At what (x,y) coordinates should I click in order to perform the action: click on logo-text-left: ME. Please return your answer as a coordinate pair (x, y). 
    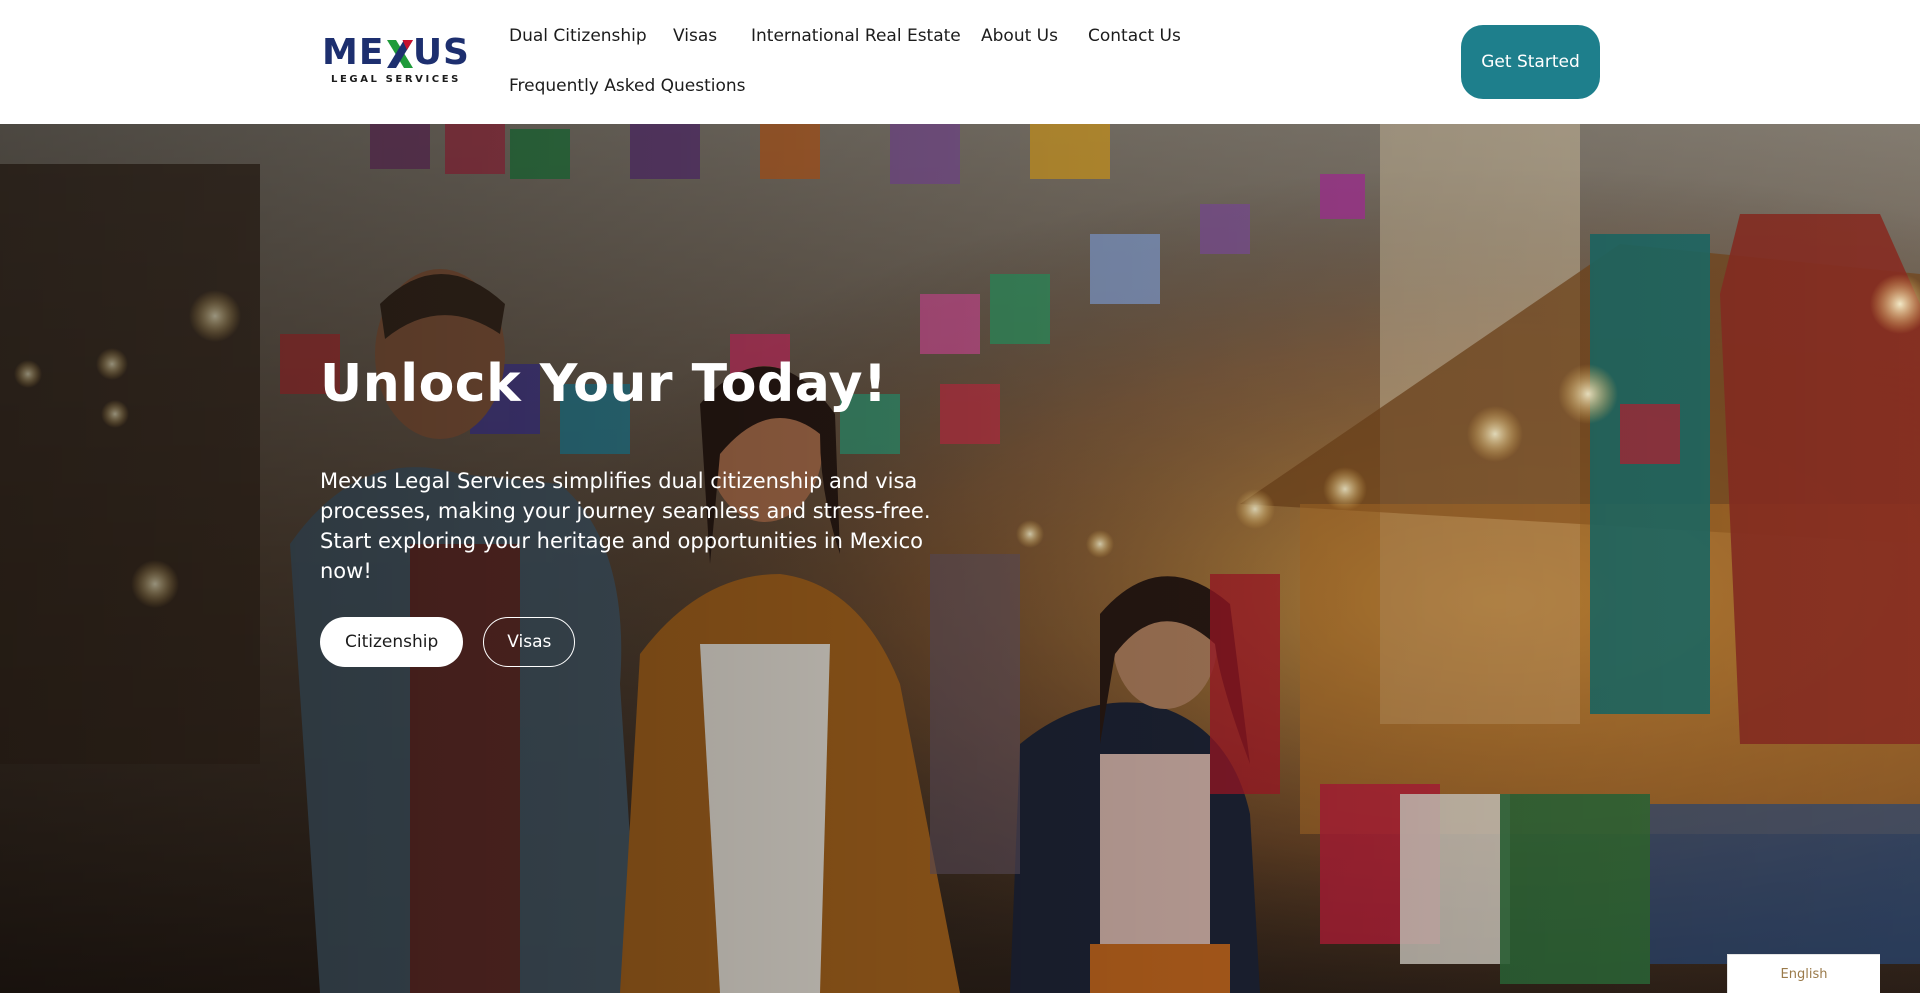
    Looking at the image, I should click on (353, 52).